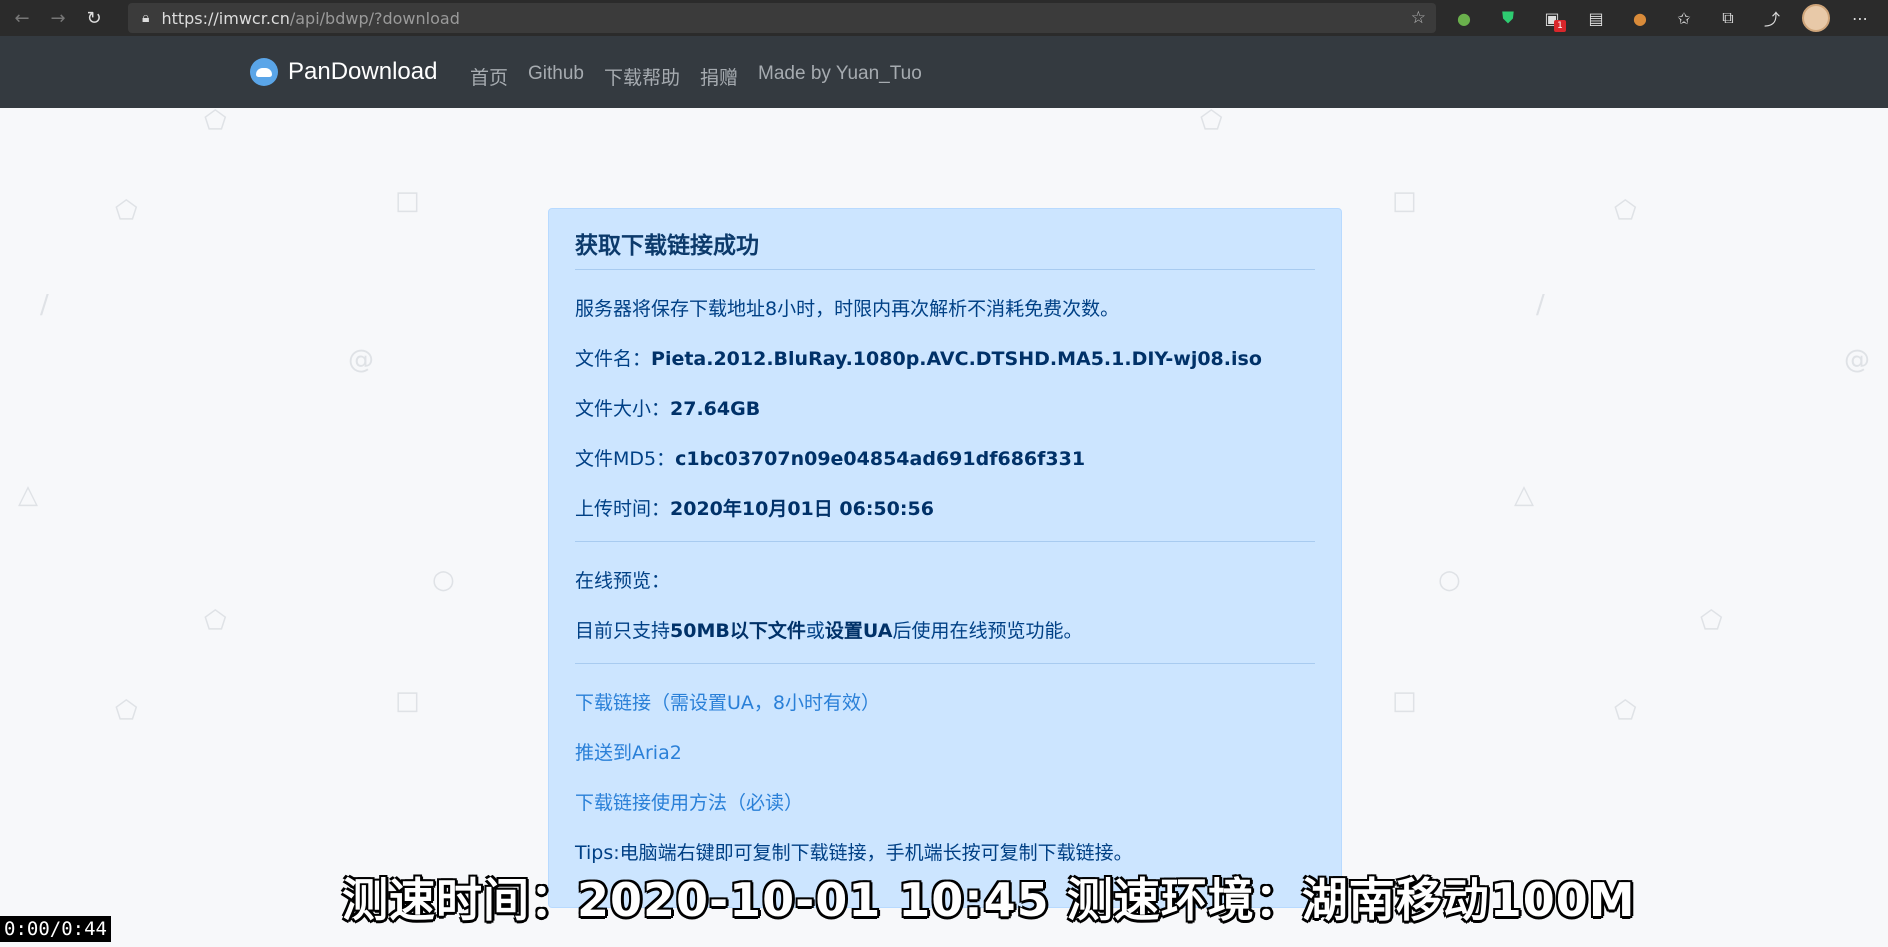 This screenshot has height=947, width=1888. What do you see at coordinates (489, 76) in the screenshot?
I see `nav-home: 首页` at bounding box center [489, 76].